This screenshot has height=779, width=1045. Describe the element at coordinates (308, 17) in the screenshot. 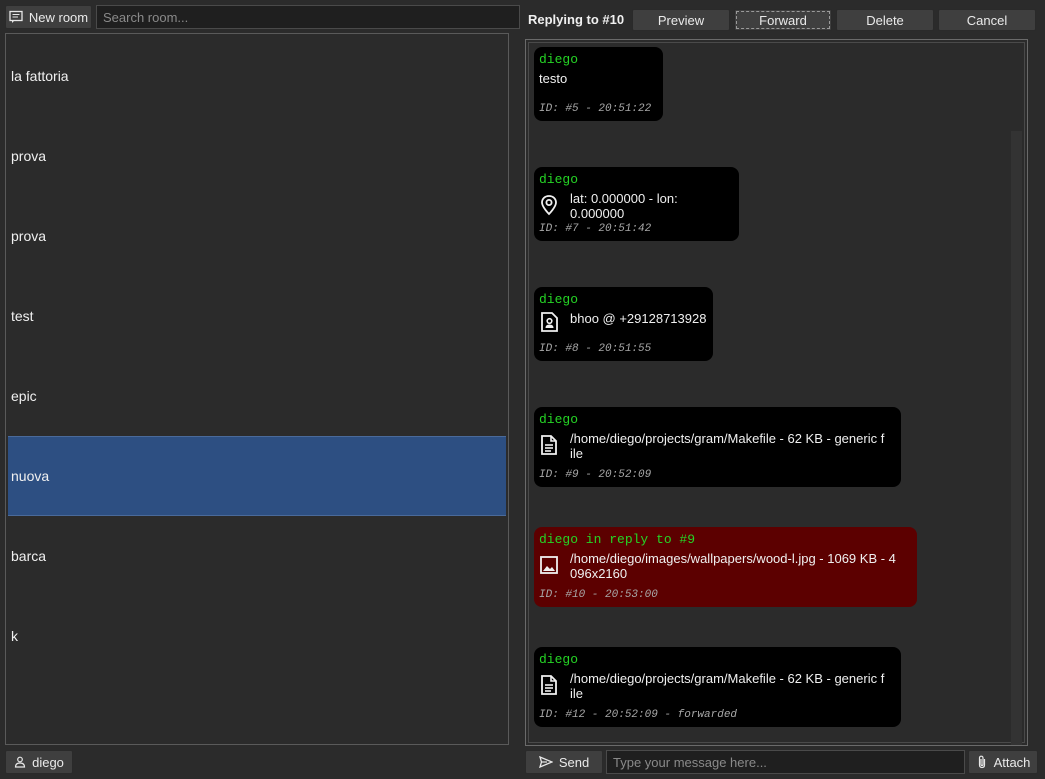

I see `search-room-input` at that location.